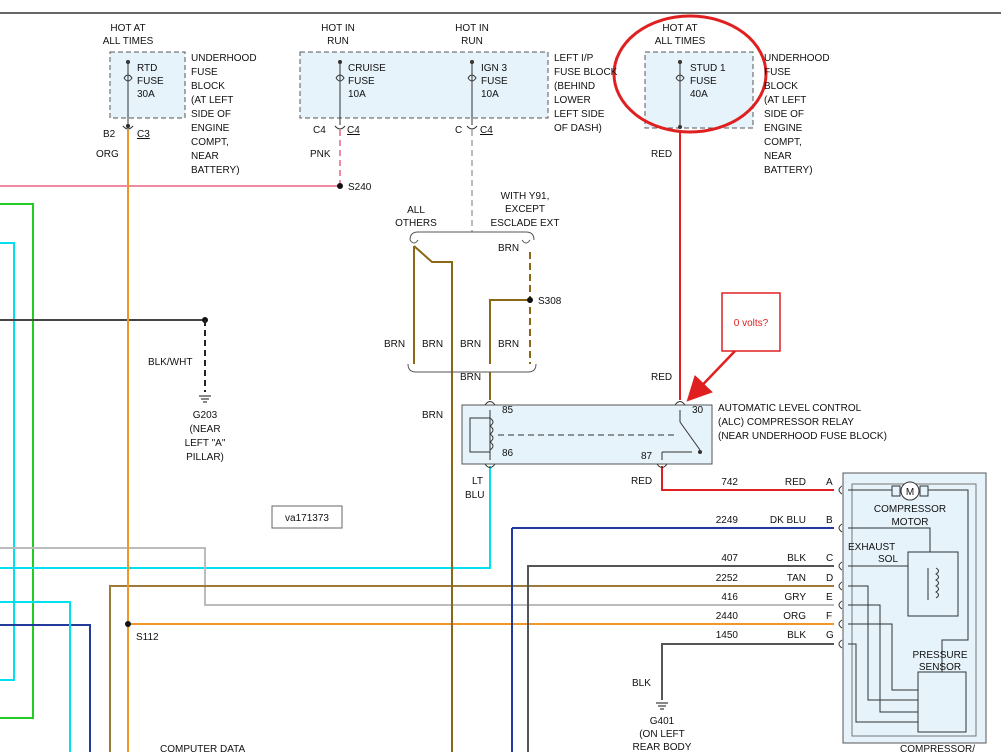  I want to click on rtd-loc-1: FUSE, so click(204, 72).